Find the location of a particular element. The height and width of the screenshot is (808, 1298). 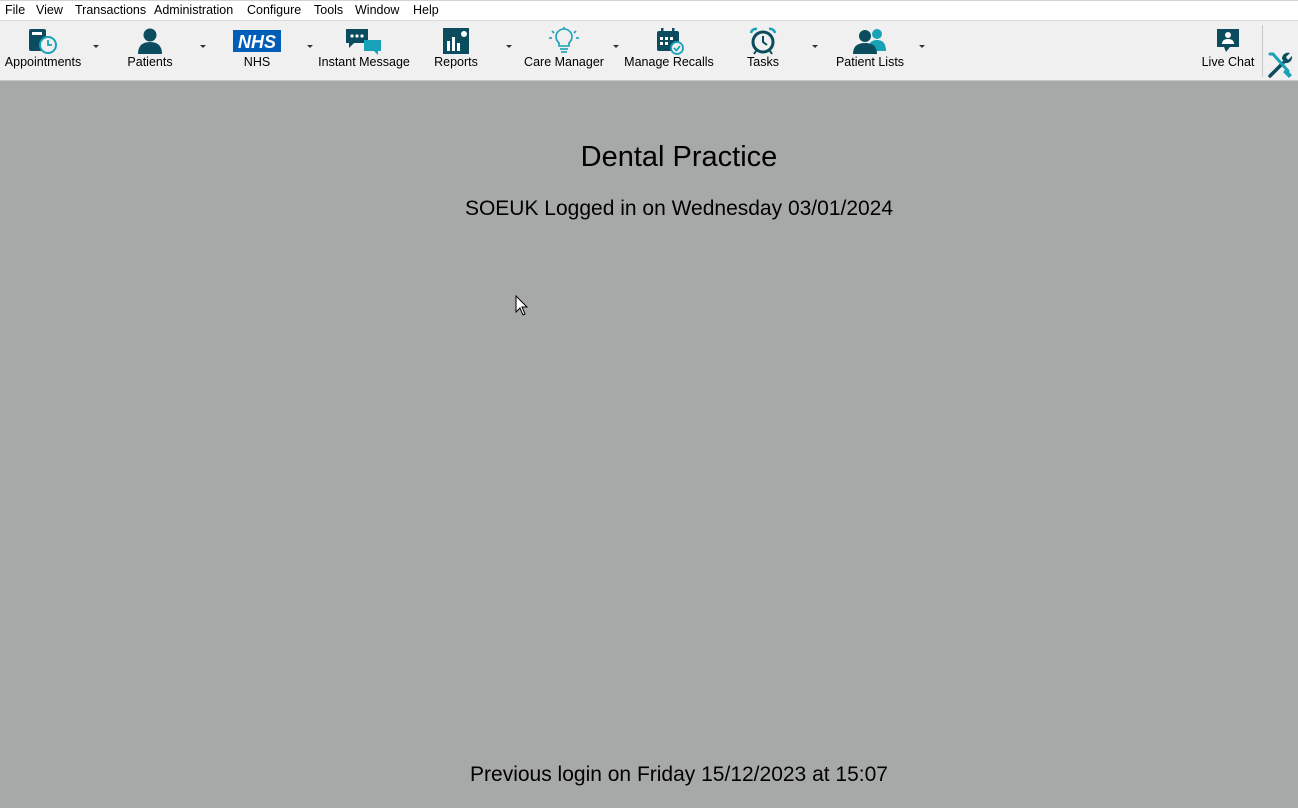

nhs-logo-icon: NHS is located at coordinates (257, 41).